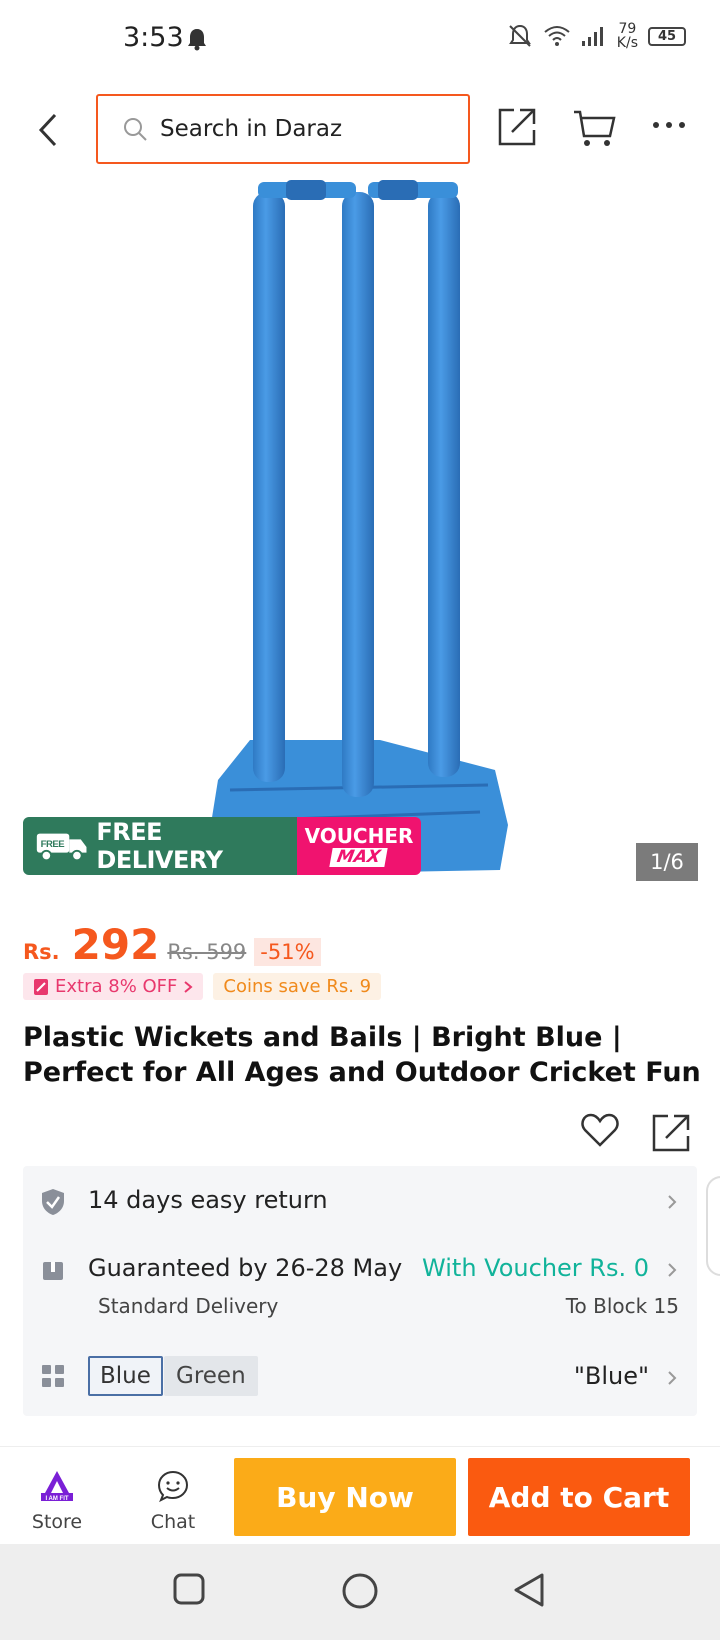 This screenshot has width=720, height=1640. What do you see at coordinates (57, 1486) in the screenshot?
I see `store-logo-icon: I AM FIT` at bounding box center [57, 1486].